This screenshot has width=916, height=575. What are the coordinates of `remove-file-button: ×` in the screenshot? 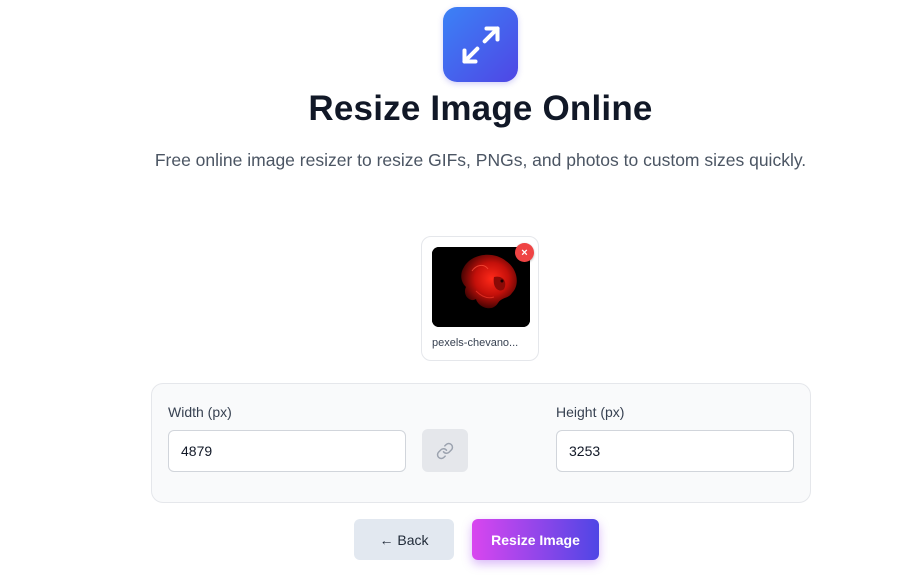 It's located at (524, 252).